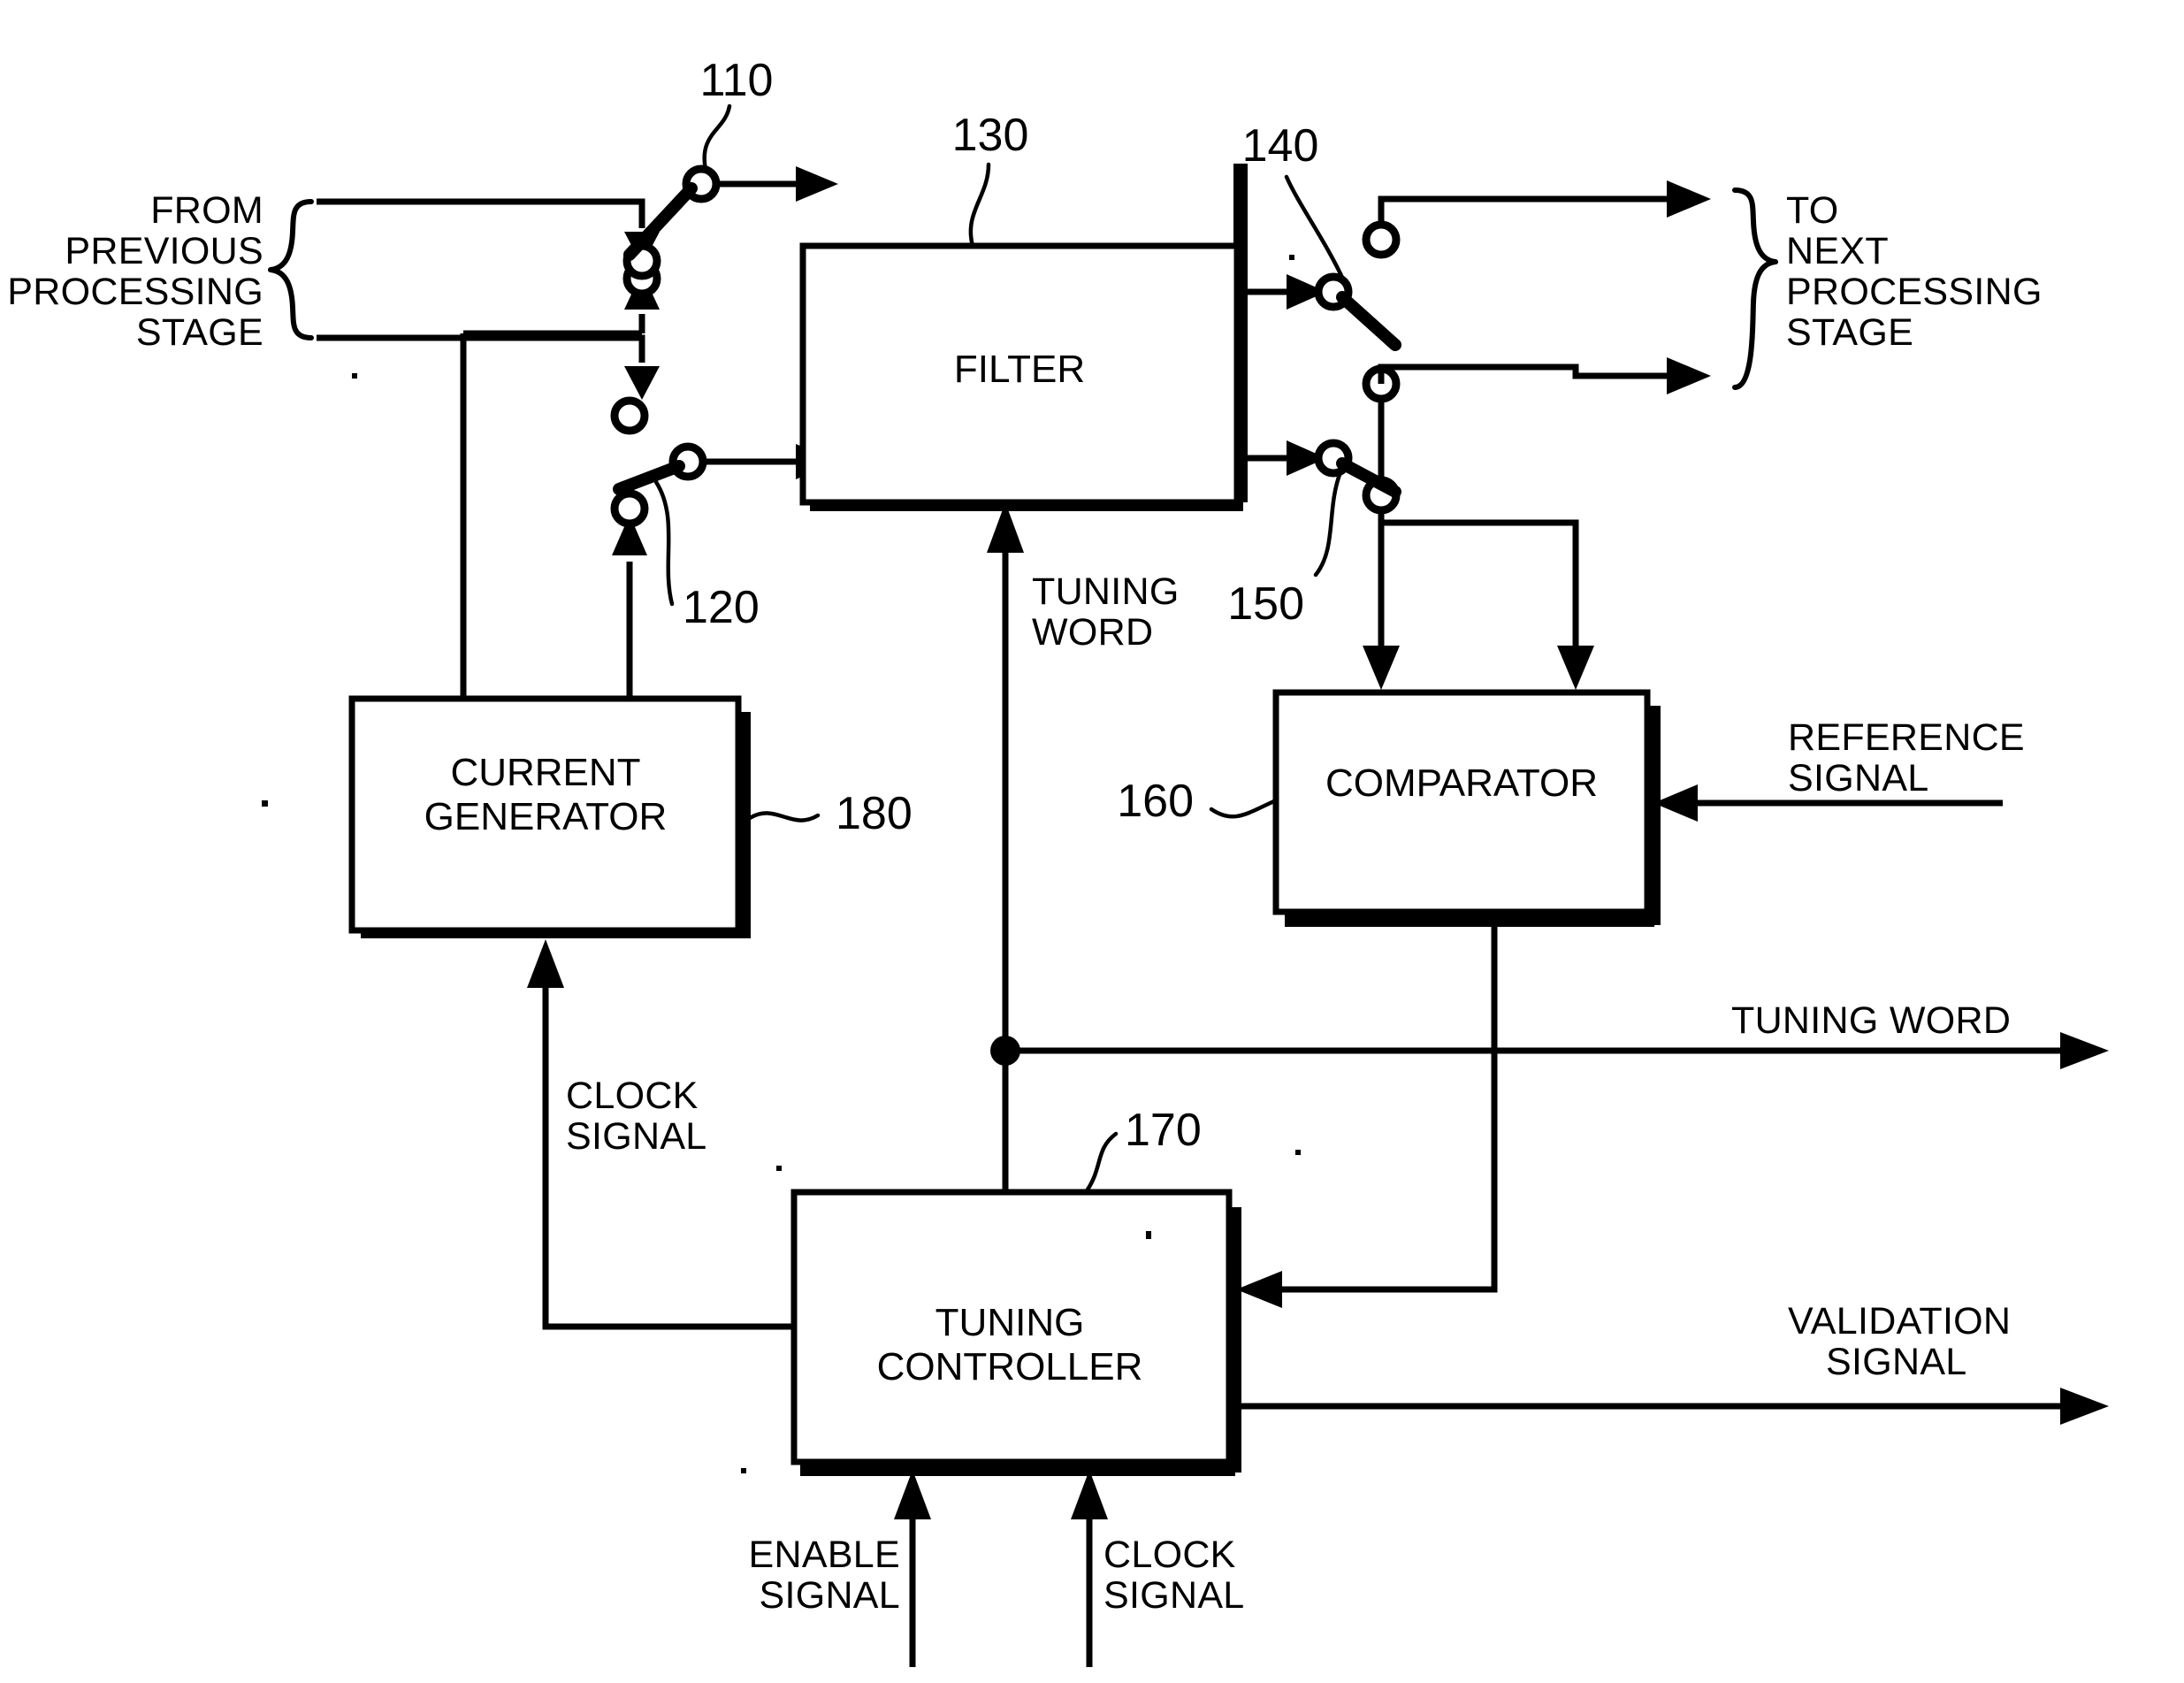 The width and height of the screenshot is (2184, 1683). I want to click on ref-130: 130, so click(990, 135).